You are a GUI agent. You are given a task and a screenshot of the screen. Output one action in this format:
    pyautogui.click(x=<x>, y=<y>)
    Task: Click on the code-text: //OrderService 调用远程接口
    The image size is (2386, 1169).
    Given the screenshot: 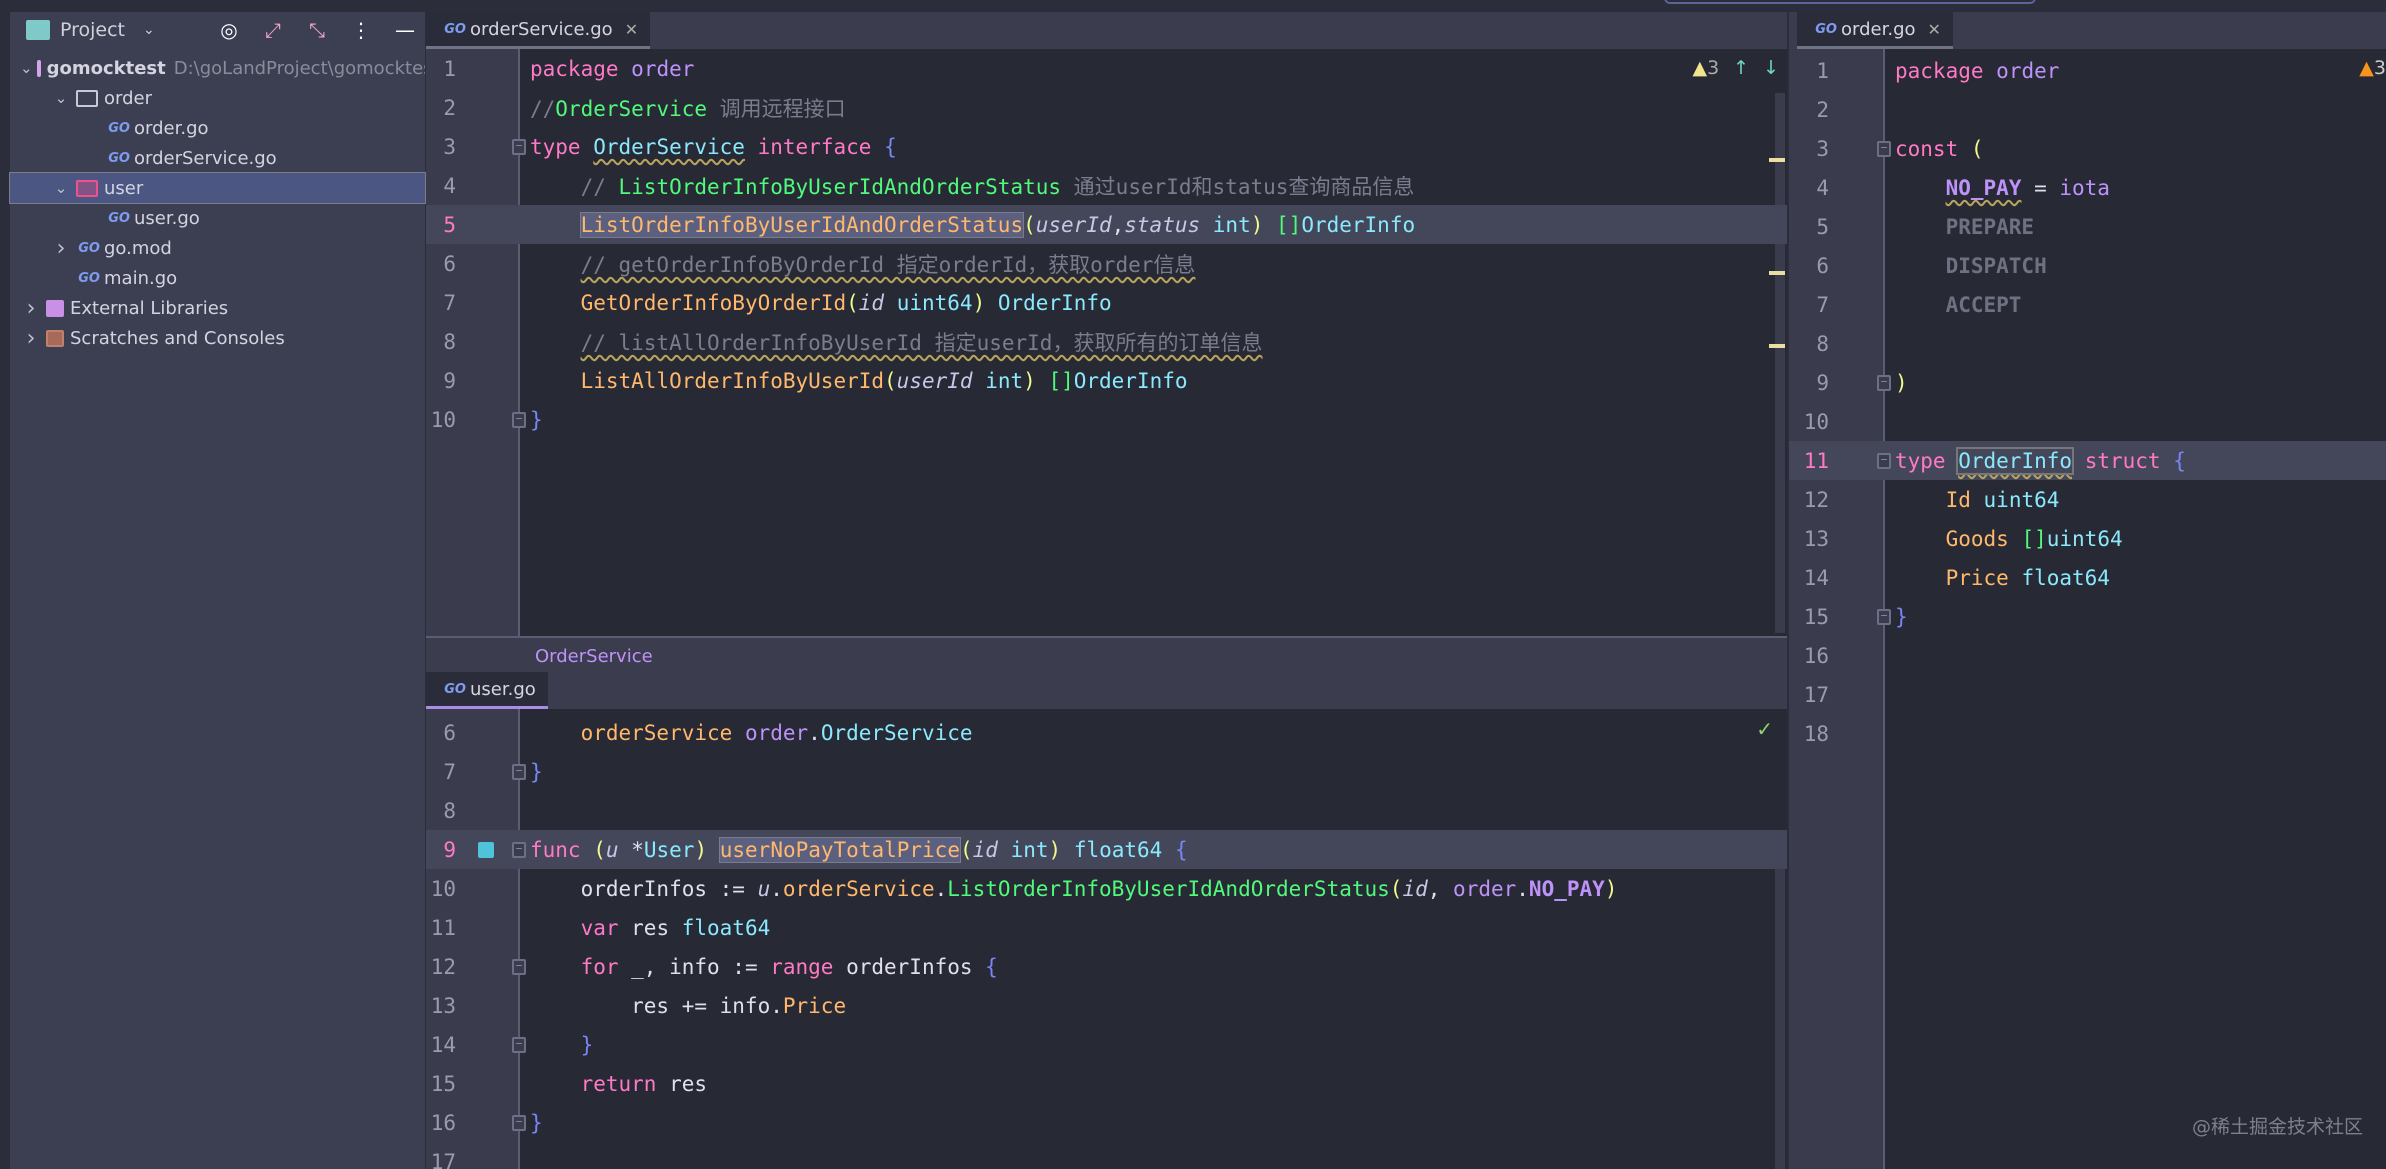 What is the action you would take?
    pyautogui.click(x=688, y=108)
    